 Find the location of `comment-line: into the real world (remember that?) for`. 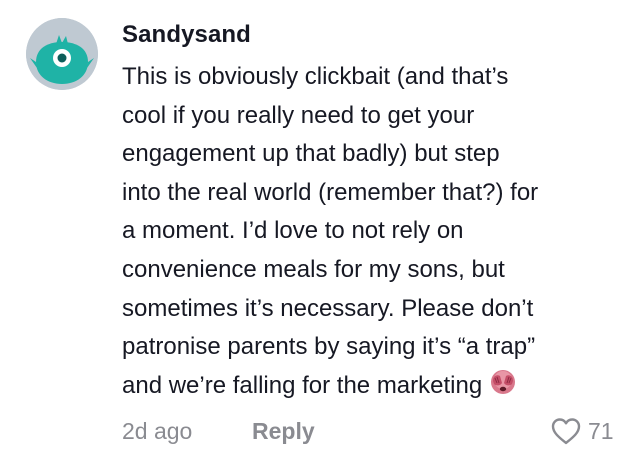

comment-line: into the real world (remember that?) for is located at coordinates (330, 192).